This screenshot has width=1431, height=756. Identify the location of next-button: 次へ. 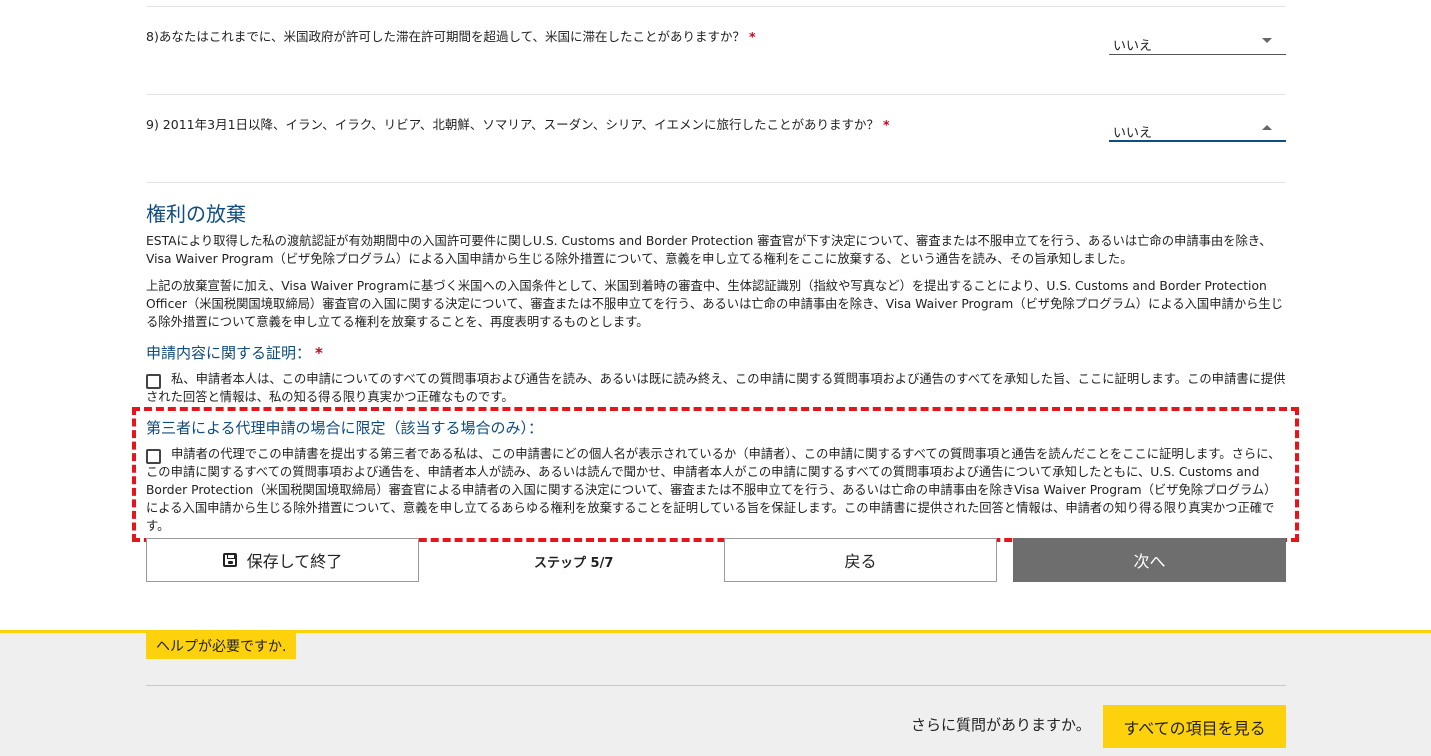
(1149, 560).